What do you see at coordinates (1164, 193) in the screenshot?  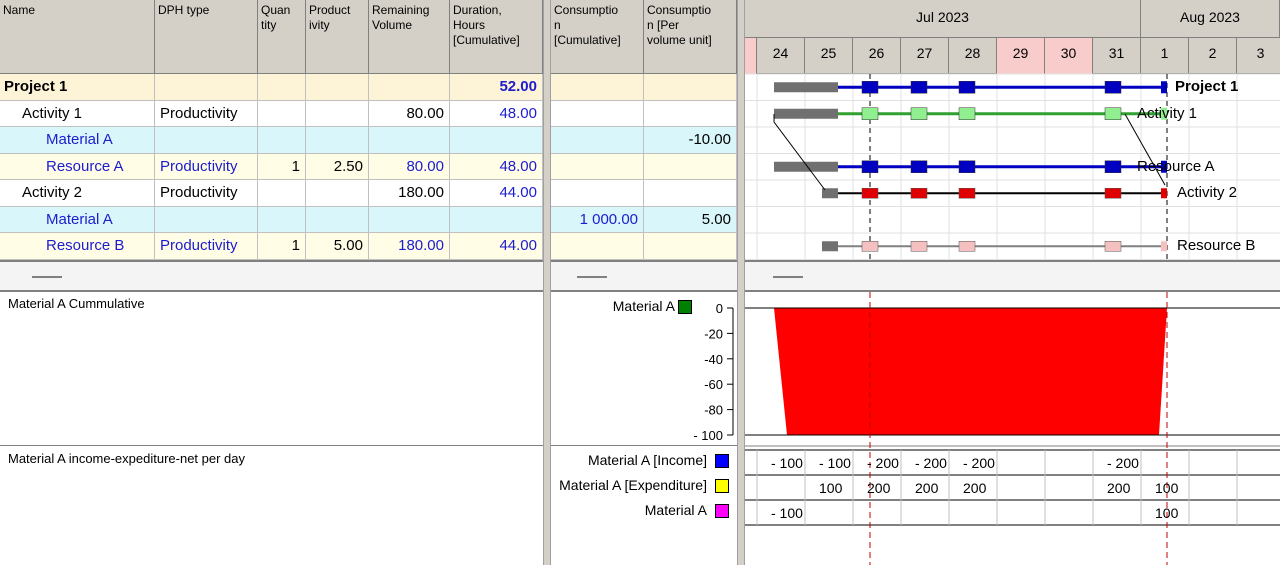 I see `gantt-bar-end` at bounding box center [1164, 193].